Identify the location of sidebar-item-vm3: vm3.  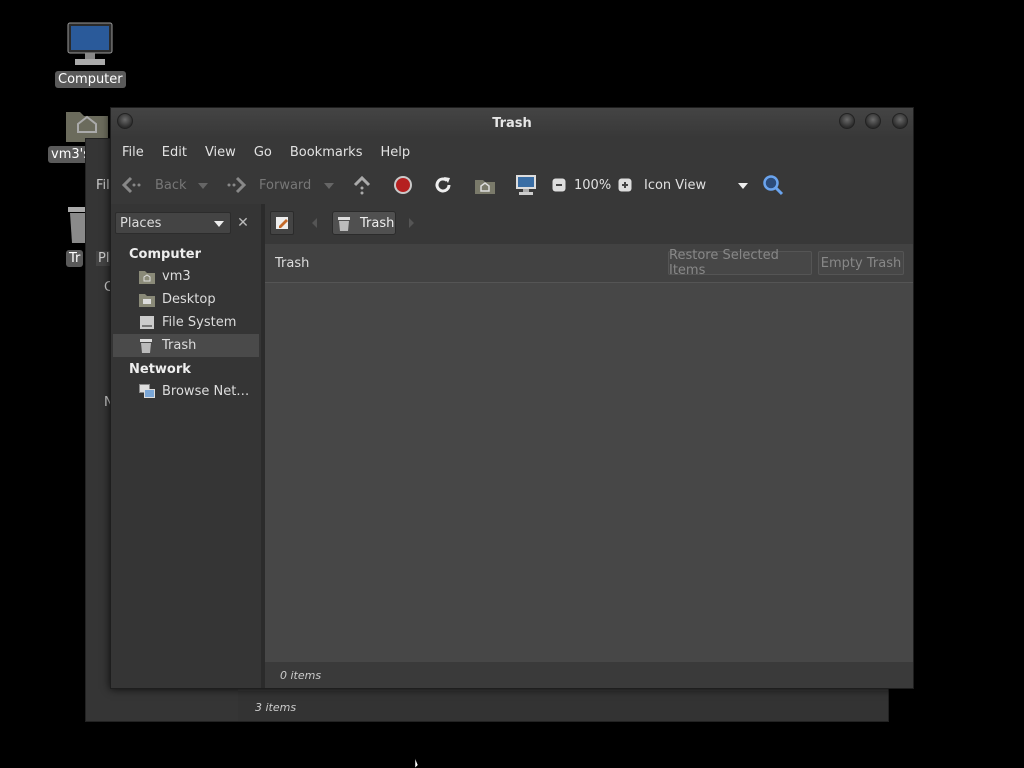
(186, 276).